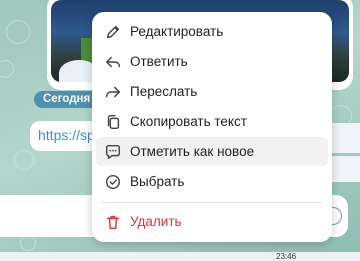 This screenshot has width=360, height=261. Describe the element at coordinates (212, 221) in the screenshot. I see `menu-item-delete: Удалить` at that location.